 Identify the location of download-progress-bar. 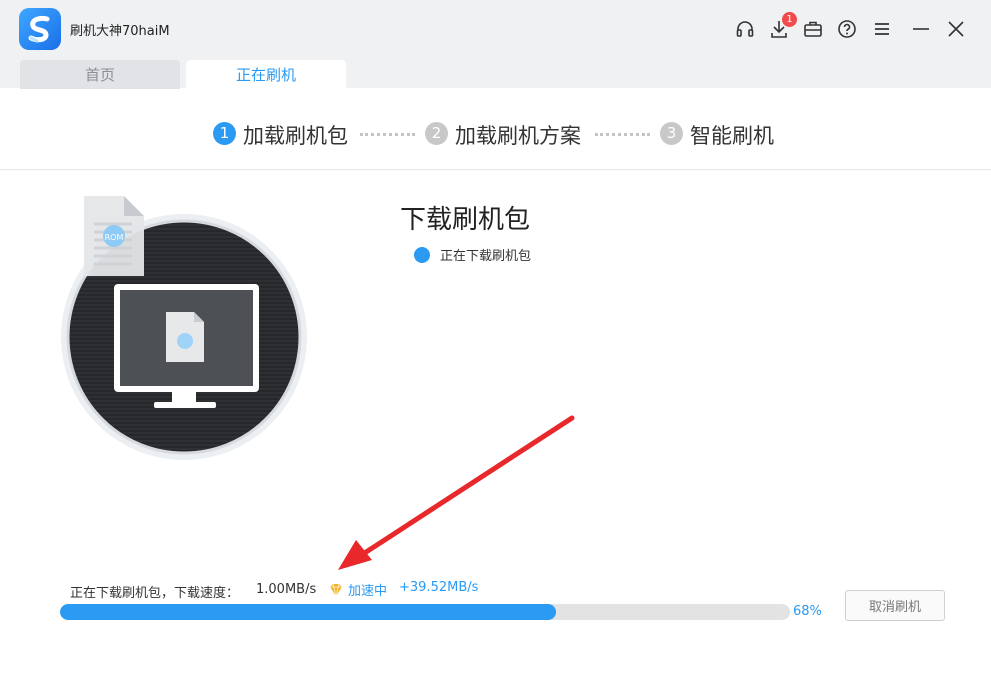
(425, 612).